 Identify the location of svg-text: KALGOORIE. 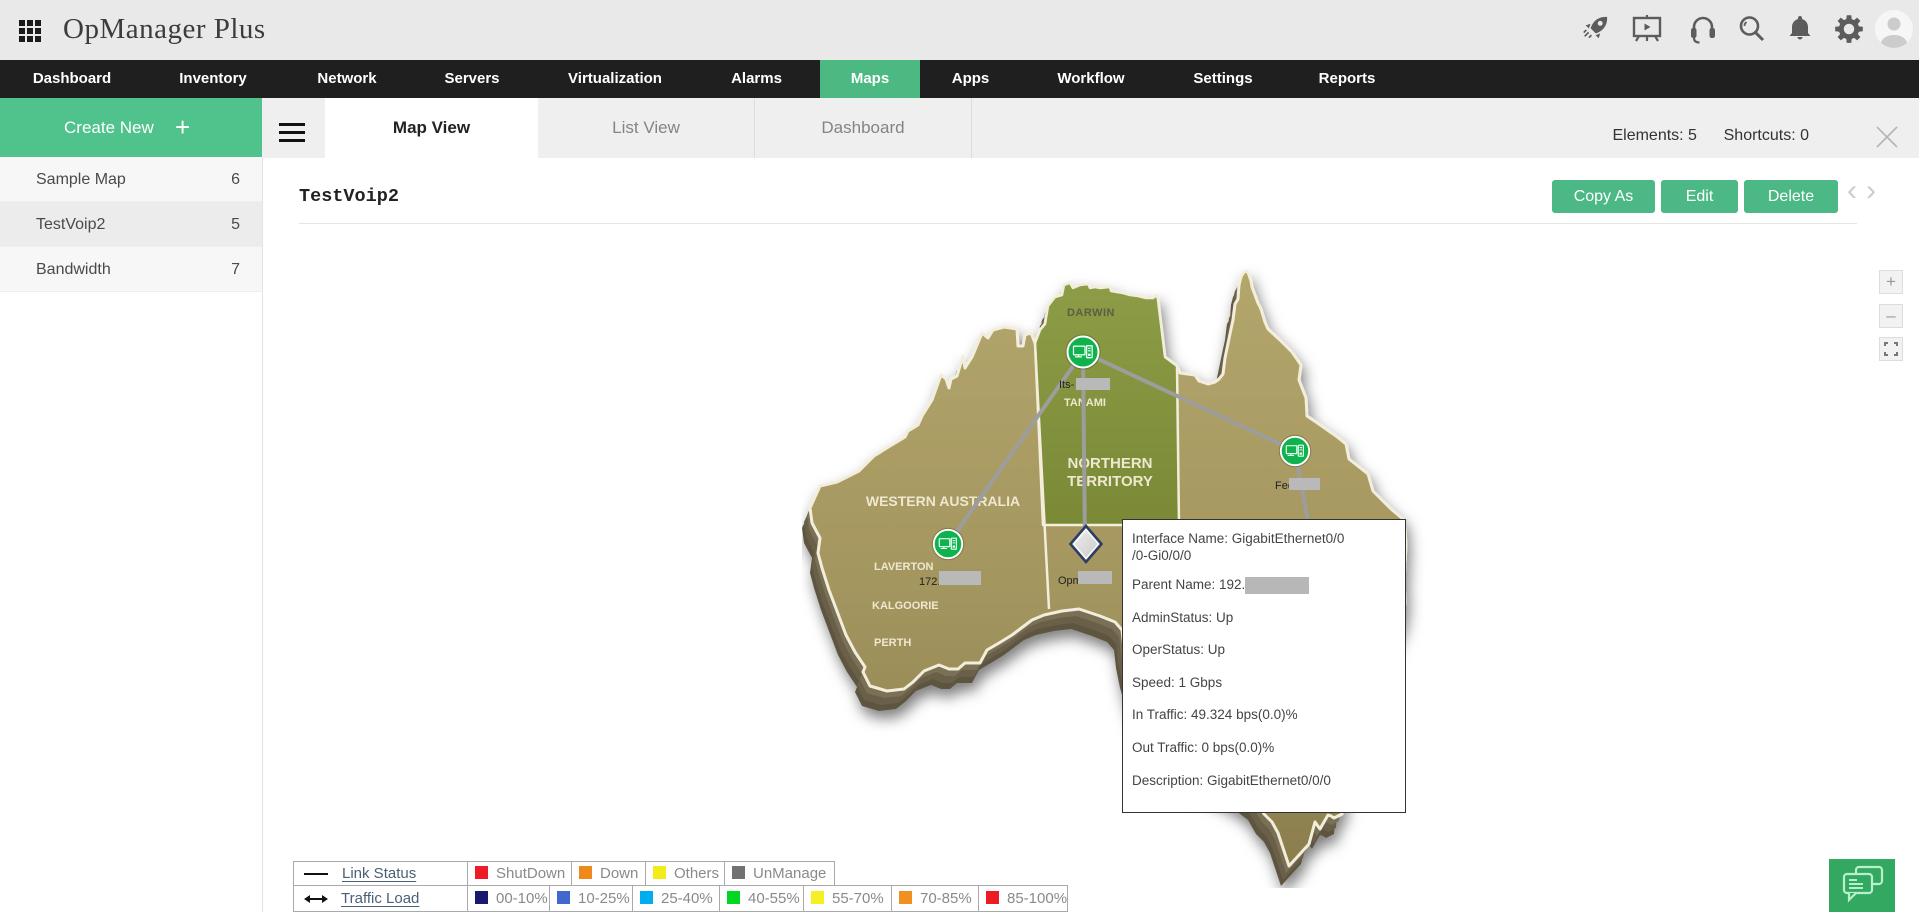
(905, 606).